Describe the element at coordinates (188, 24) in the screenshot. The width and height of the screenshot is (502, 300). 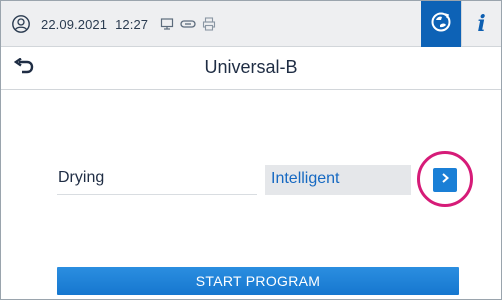
I see `link-icon` at that location.